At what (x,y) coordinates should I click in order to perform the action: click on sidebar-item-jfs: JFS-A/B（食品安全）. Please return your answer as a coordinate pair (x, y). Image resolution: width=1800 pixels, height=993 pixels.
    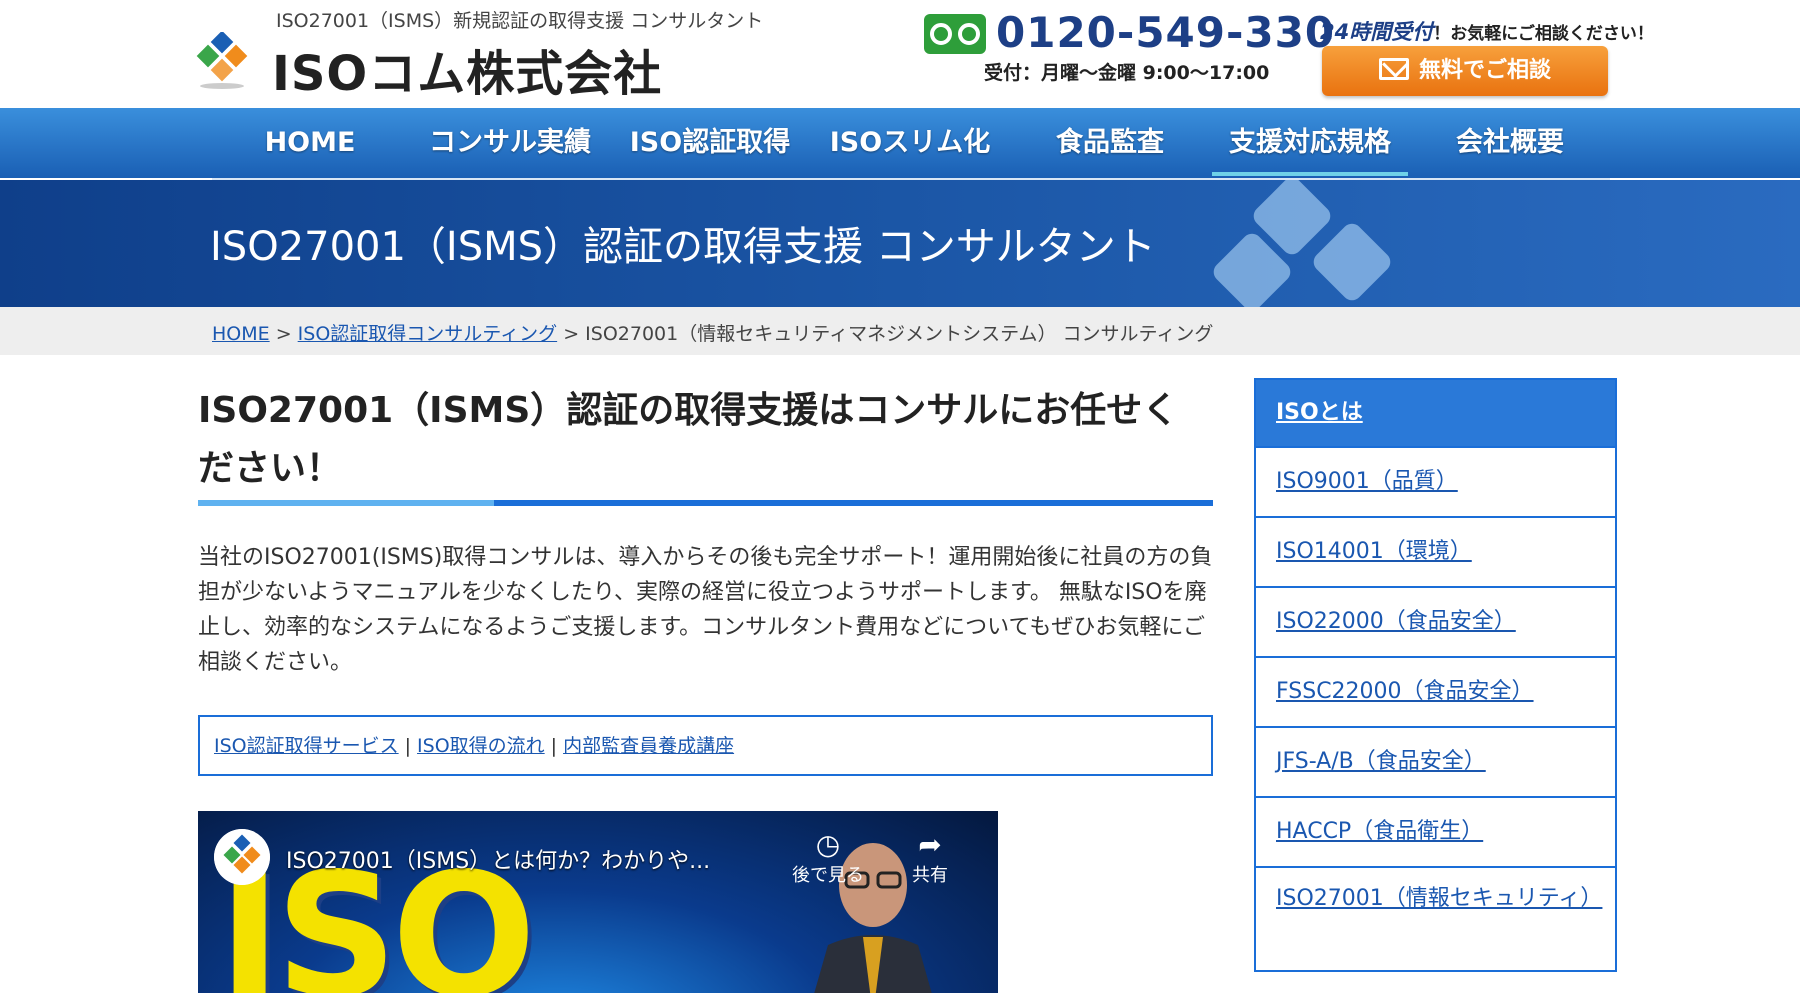
    Looking at the image, I should click on (1435, 763).